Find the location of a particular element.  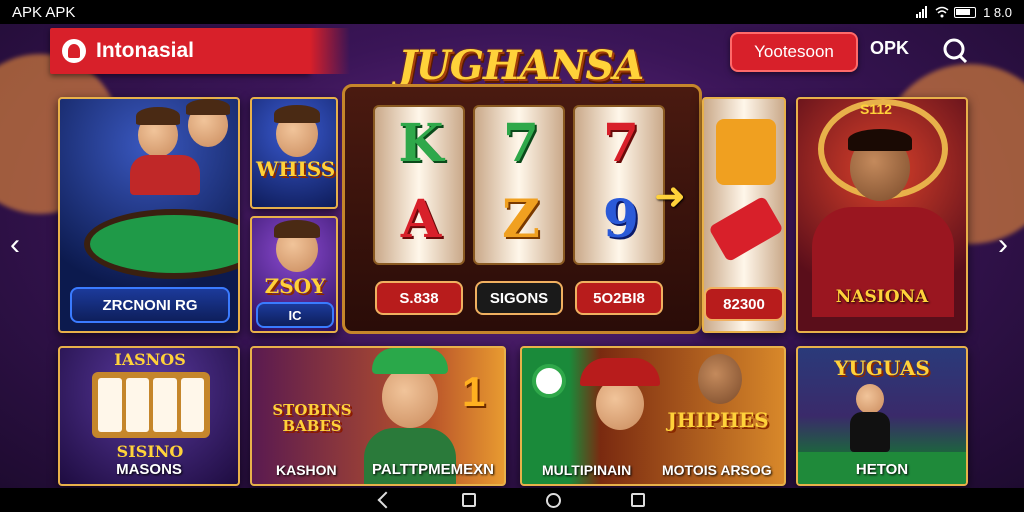

reel-symbol: A is located at coordinates (421, 219).